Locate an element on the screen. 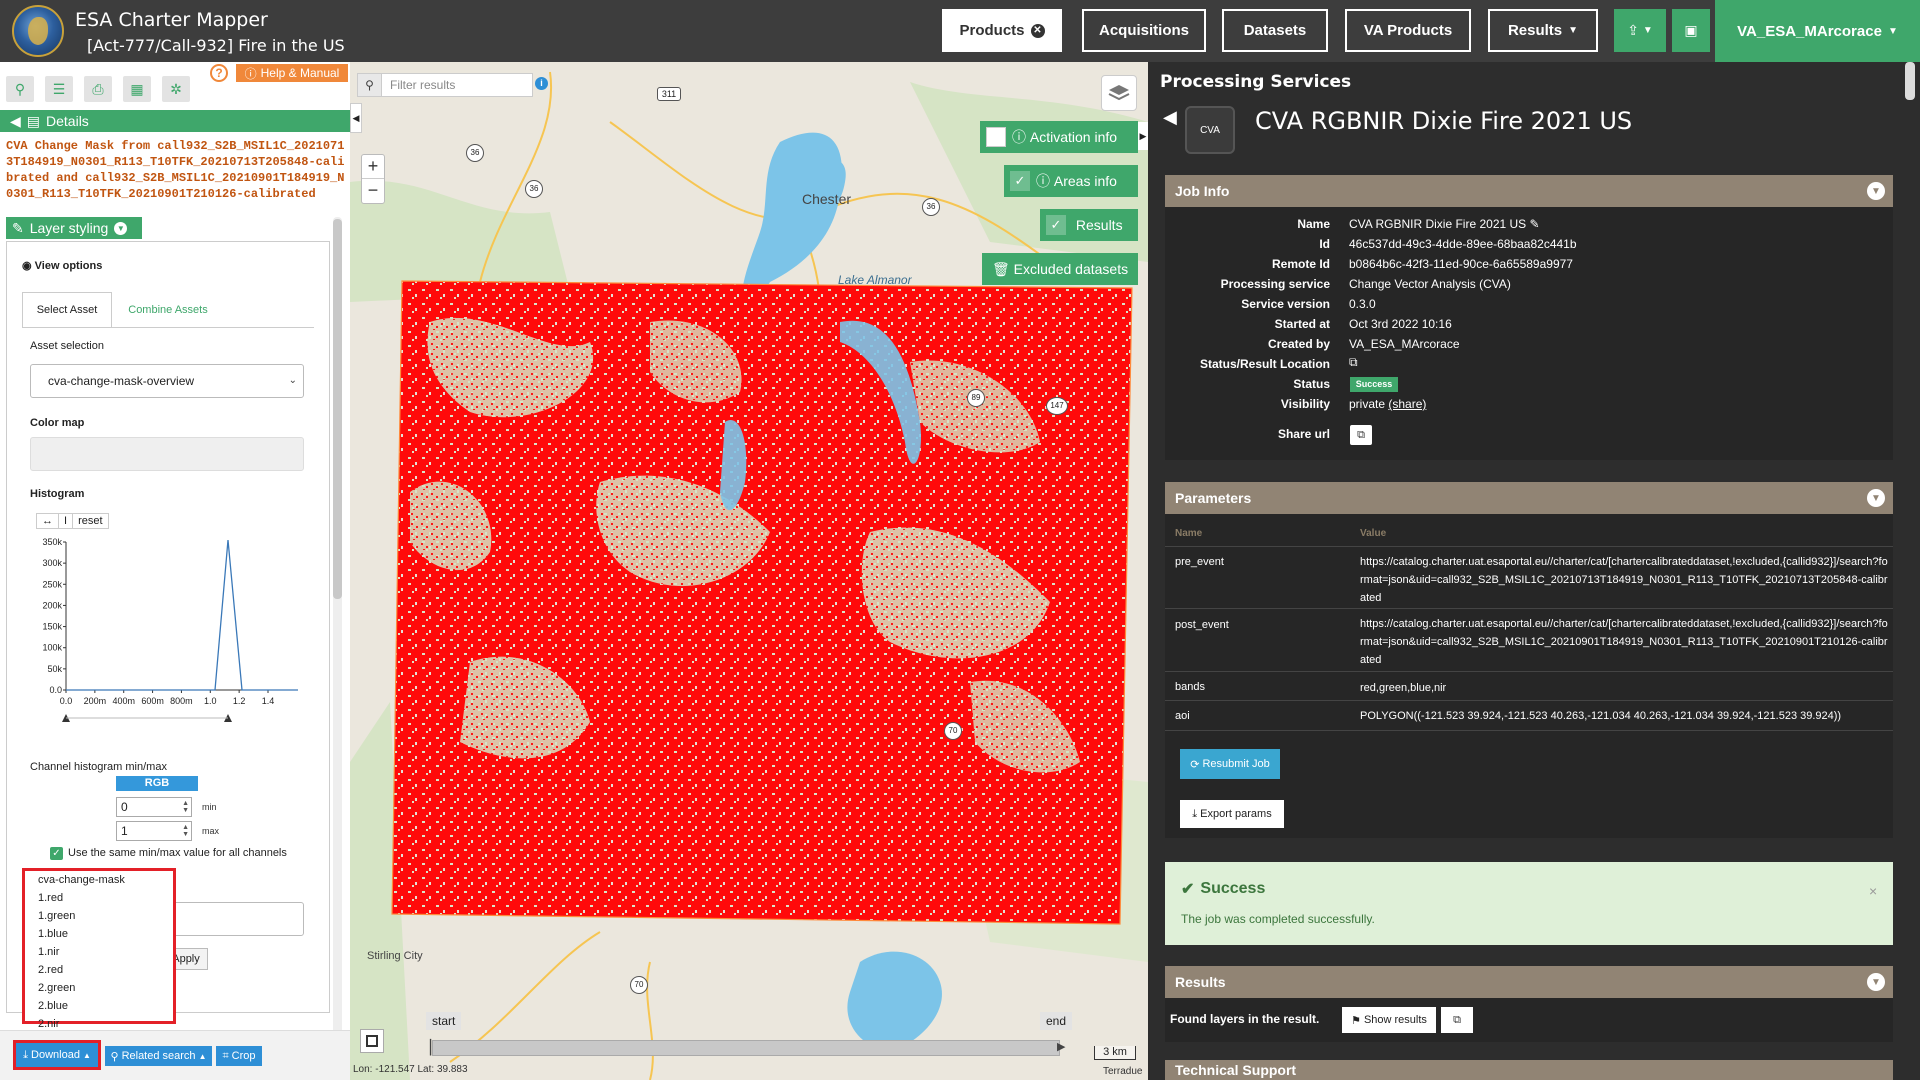  chevron-left-icon: ◀ is located at coordinates (356, 117).